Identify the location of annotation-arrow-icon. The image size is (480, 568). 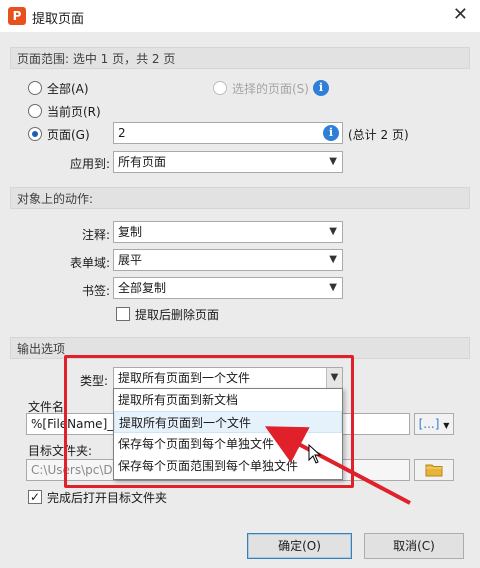
(337, 465).